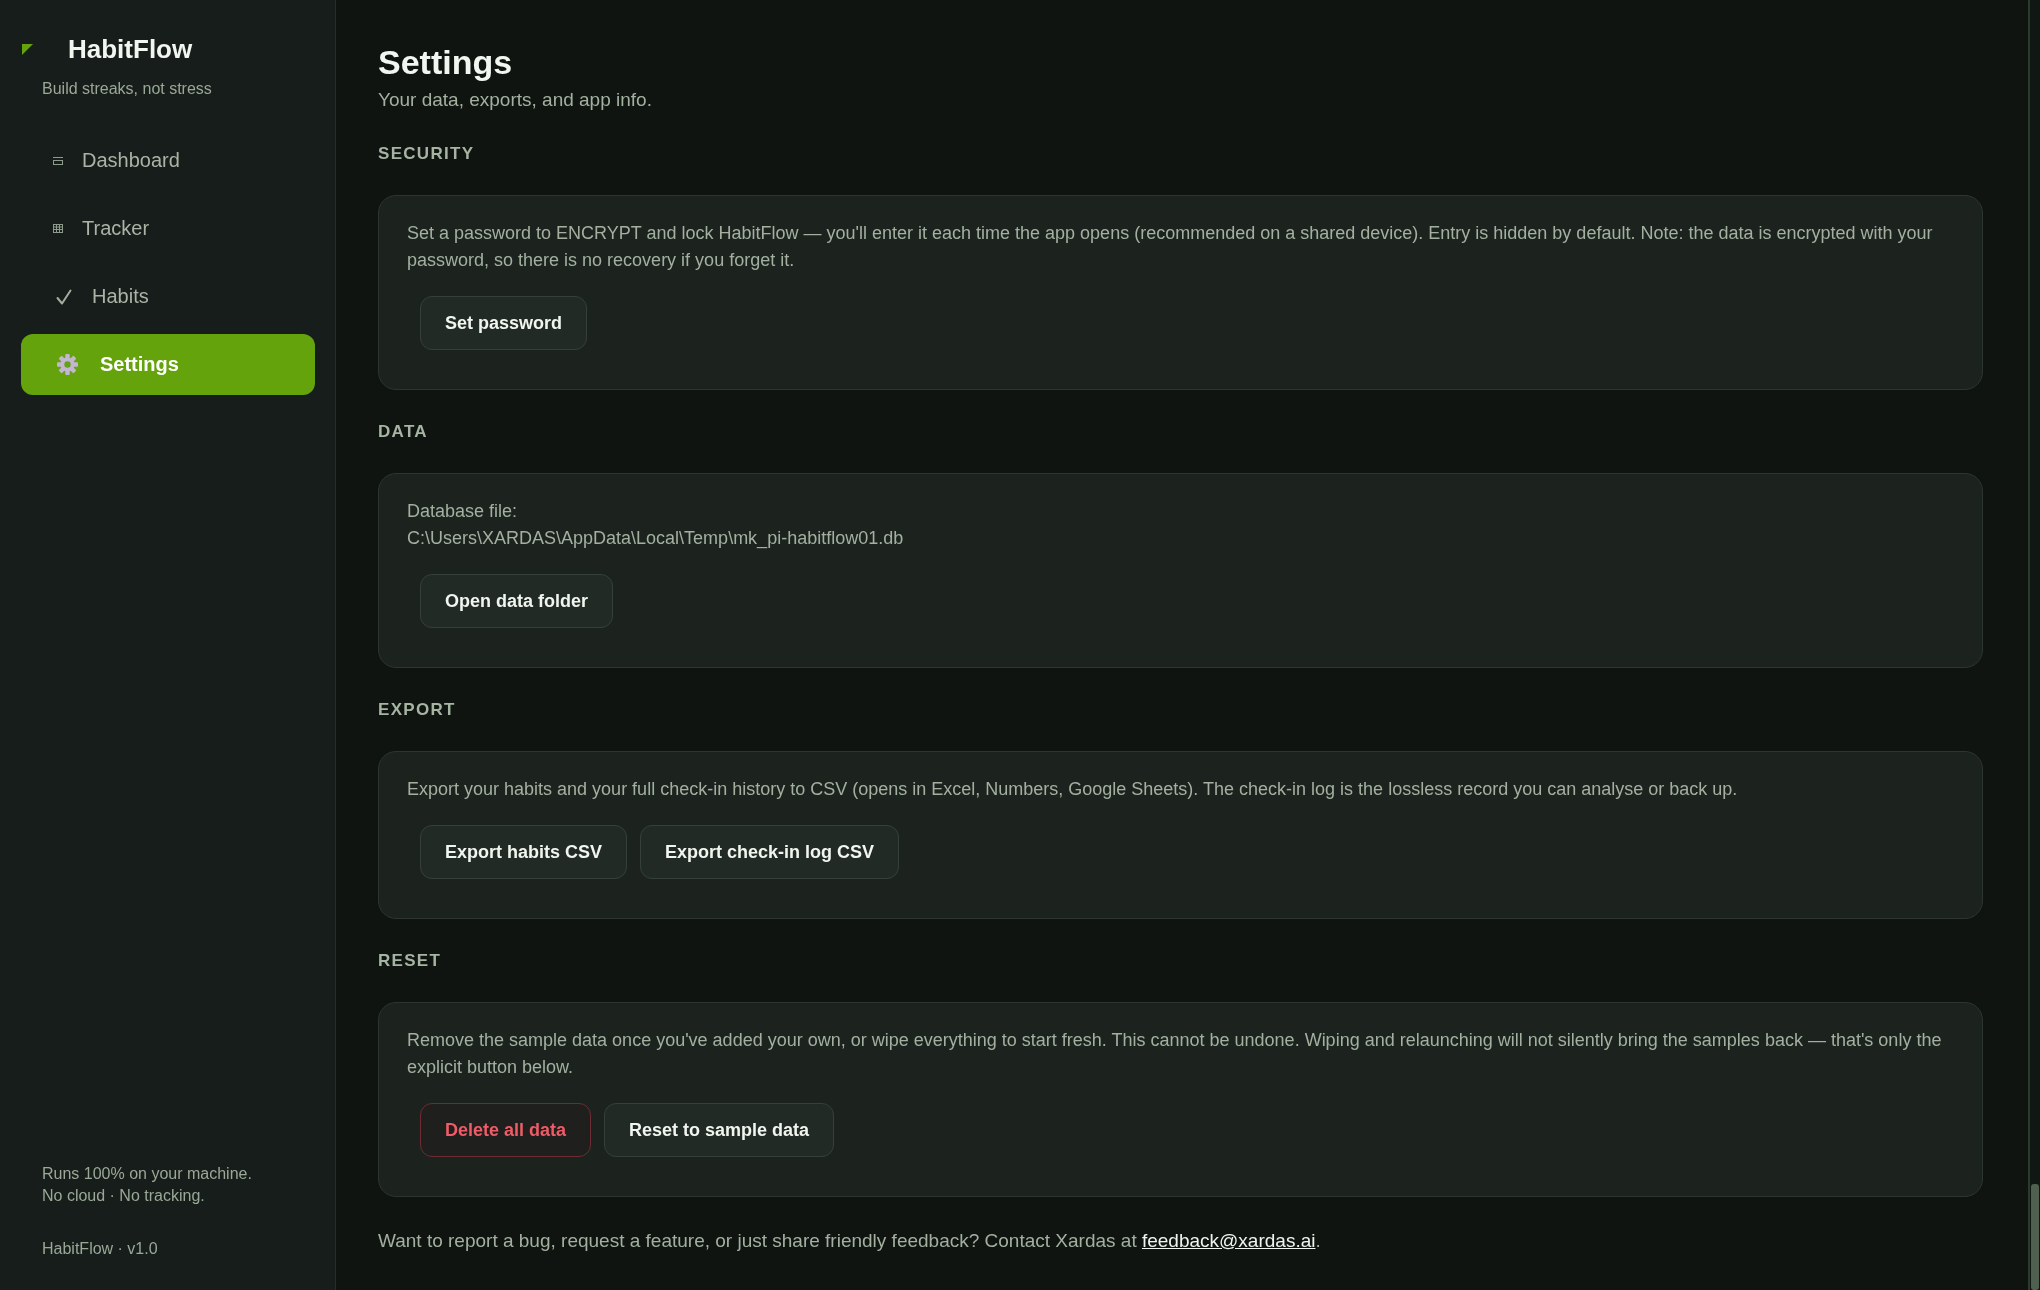 Image resolution: width=2040 pixels, height=1290 pixels. What do you see at coordinates (64, 296) in the screenshot?
I see `check-icon` at bounding box center [64, 296].